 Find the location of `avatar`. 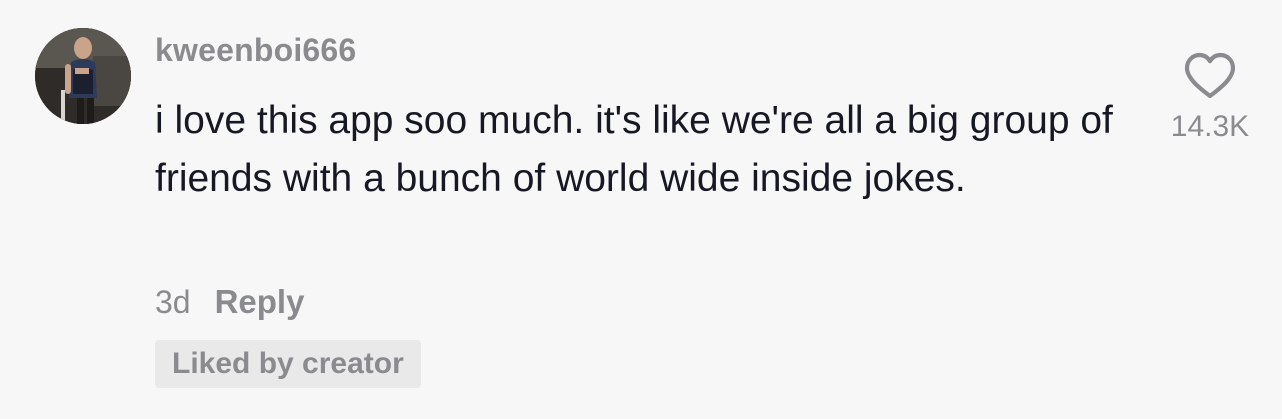

avatar is located at coordinates (83, 76).